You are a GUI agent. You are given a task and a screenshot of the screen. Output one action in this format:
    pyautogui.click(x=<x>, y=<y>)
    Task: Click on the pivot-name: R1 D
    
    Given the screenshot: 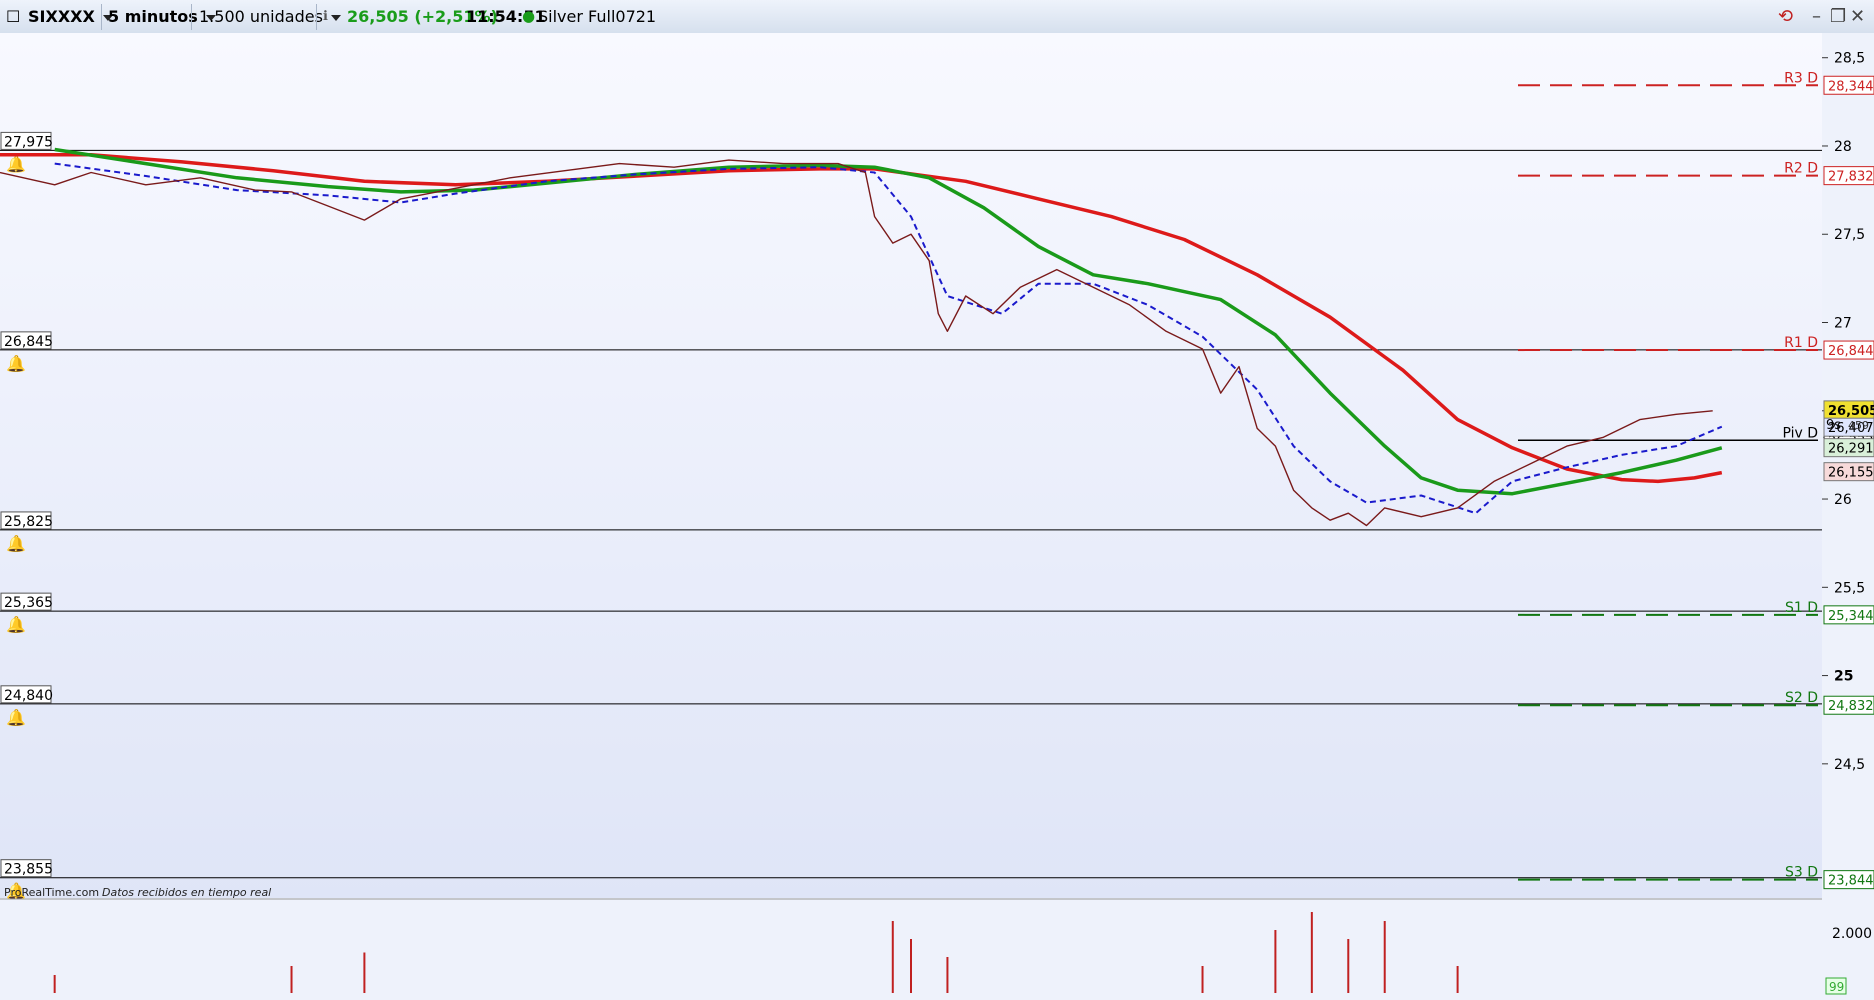 What is the action you would take?
    pyautogui.click(x=1801, y=343)
    